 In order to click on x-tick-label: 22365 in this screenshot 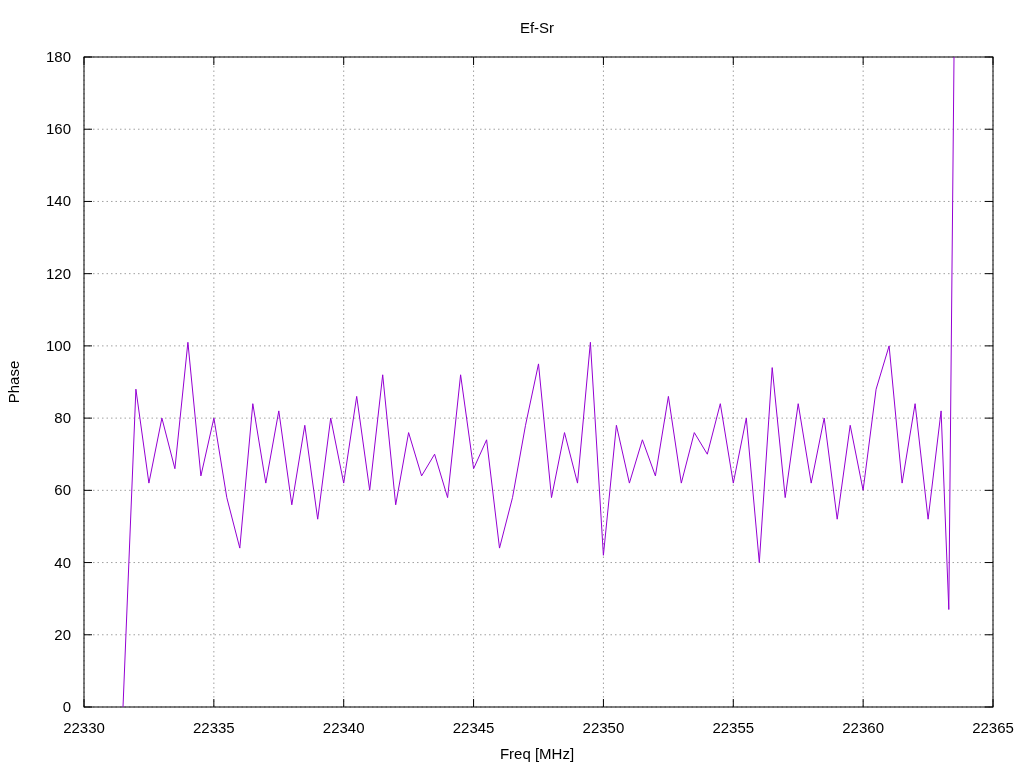, I will do `click(993, 727)`.